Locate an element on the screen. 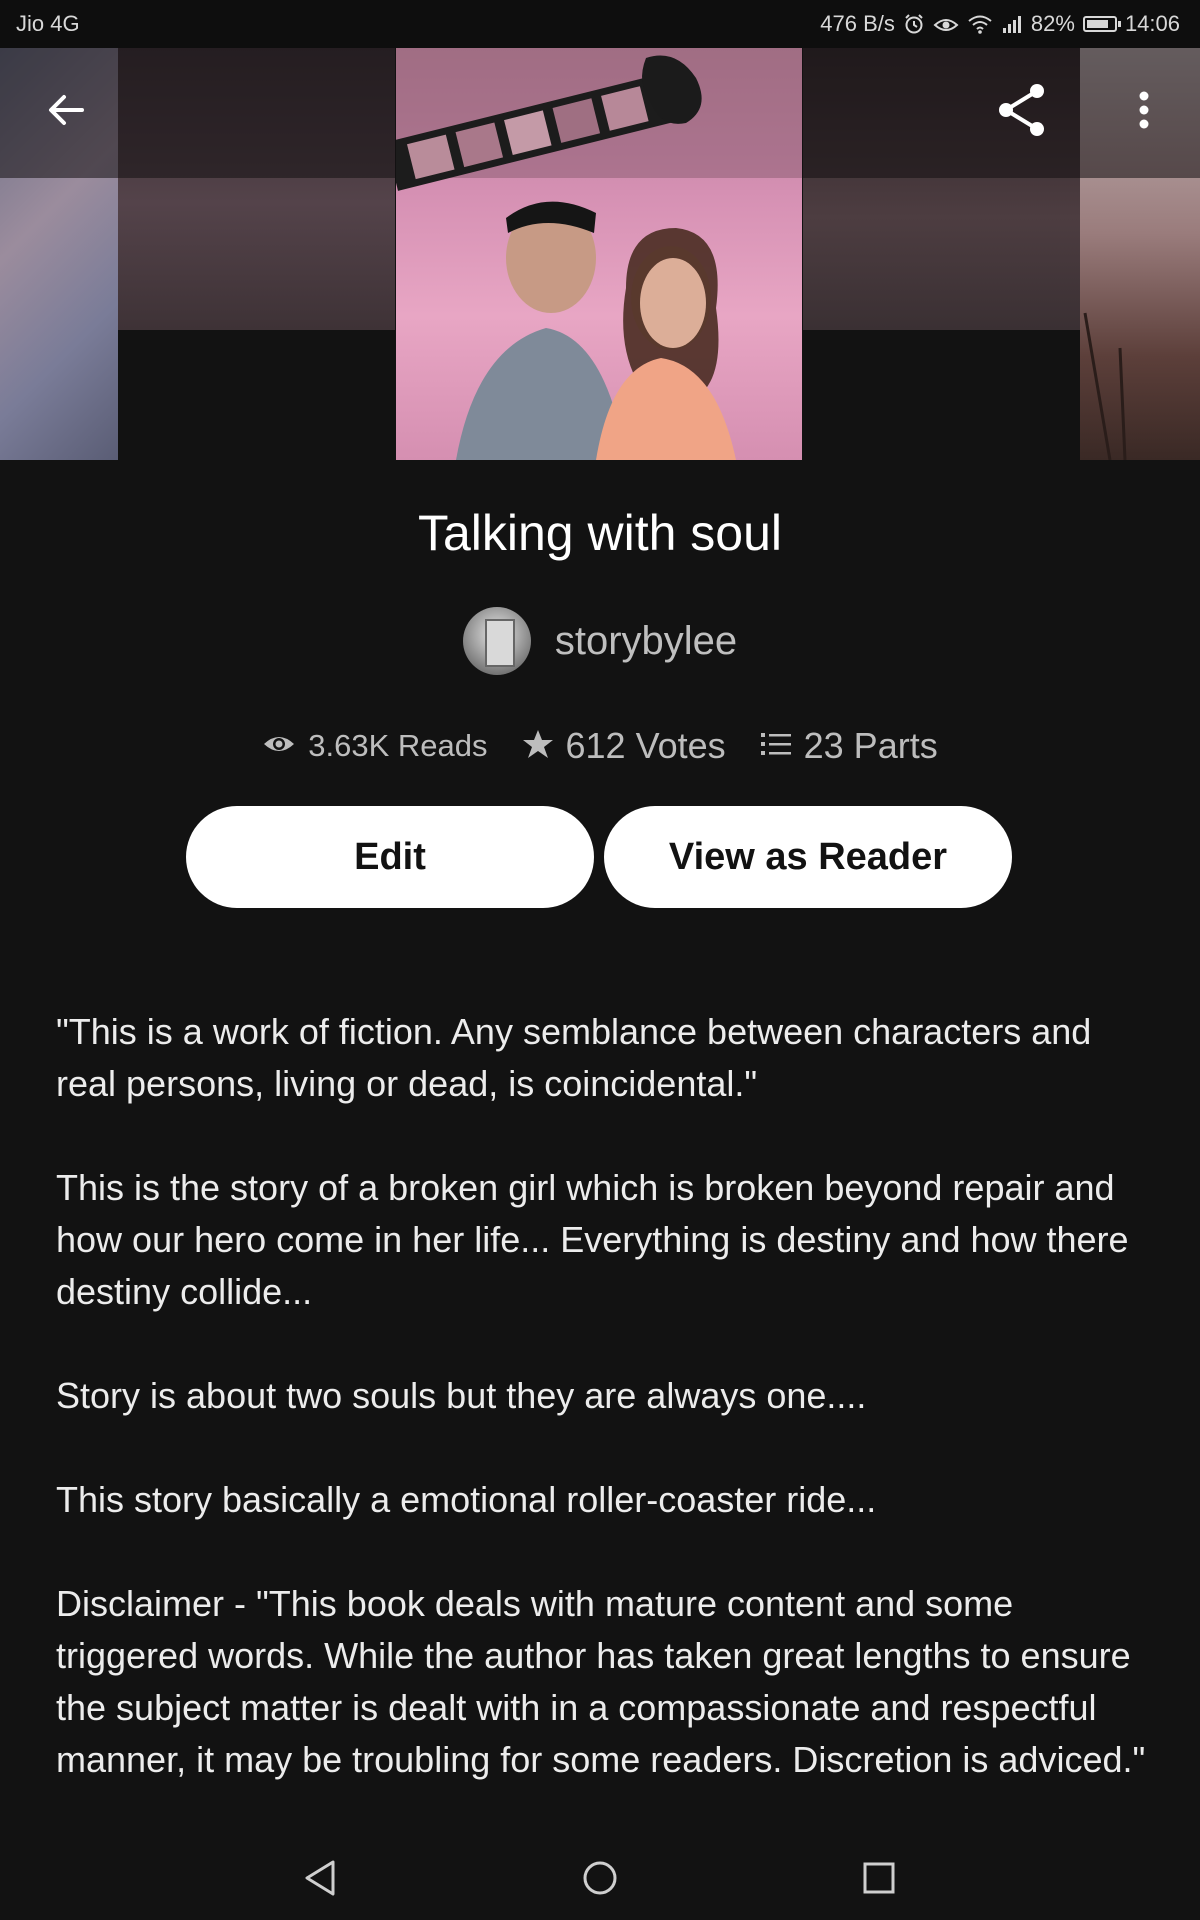  parts-count: 23 Parts is located at coordinates (871, 746).